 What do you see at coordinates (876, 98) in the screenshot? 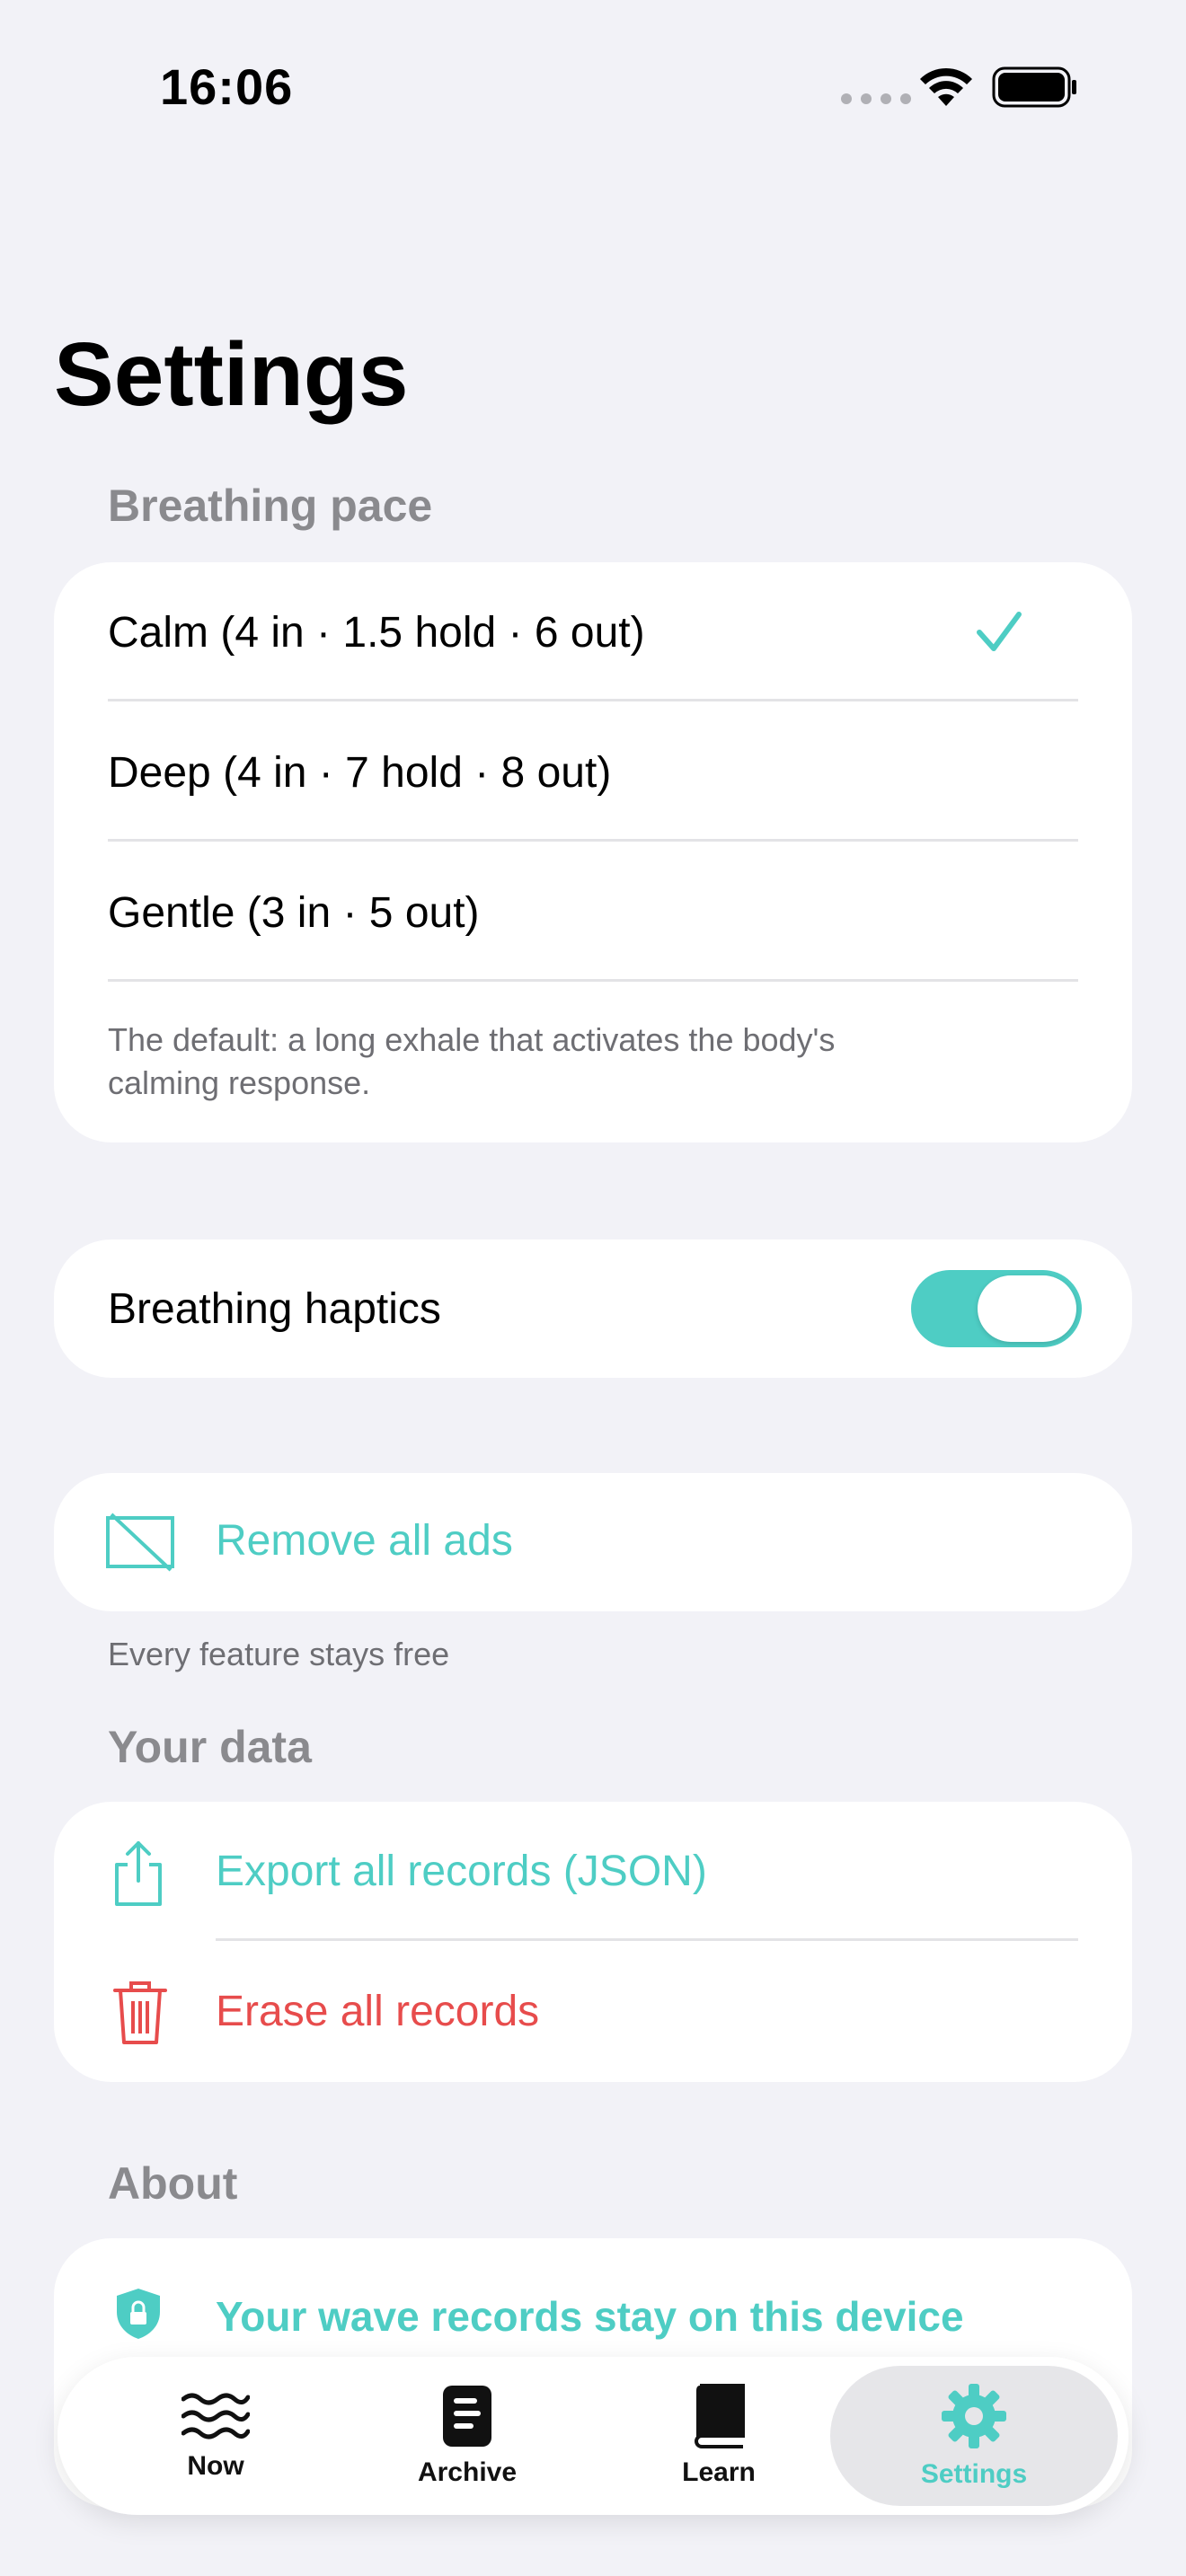
I see `cellular-signal-icon` at bounding box center [876, 98].